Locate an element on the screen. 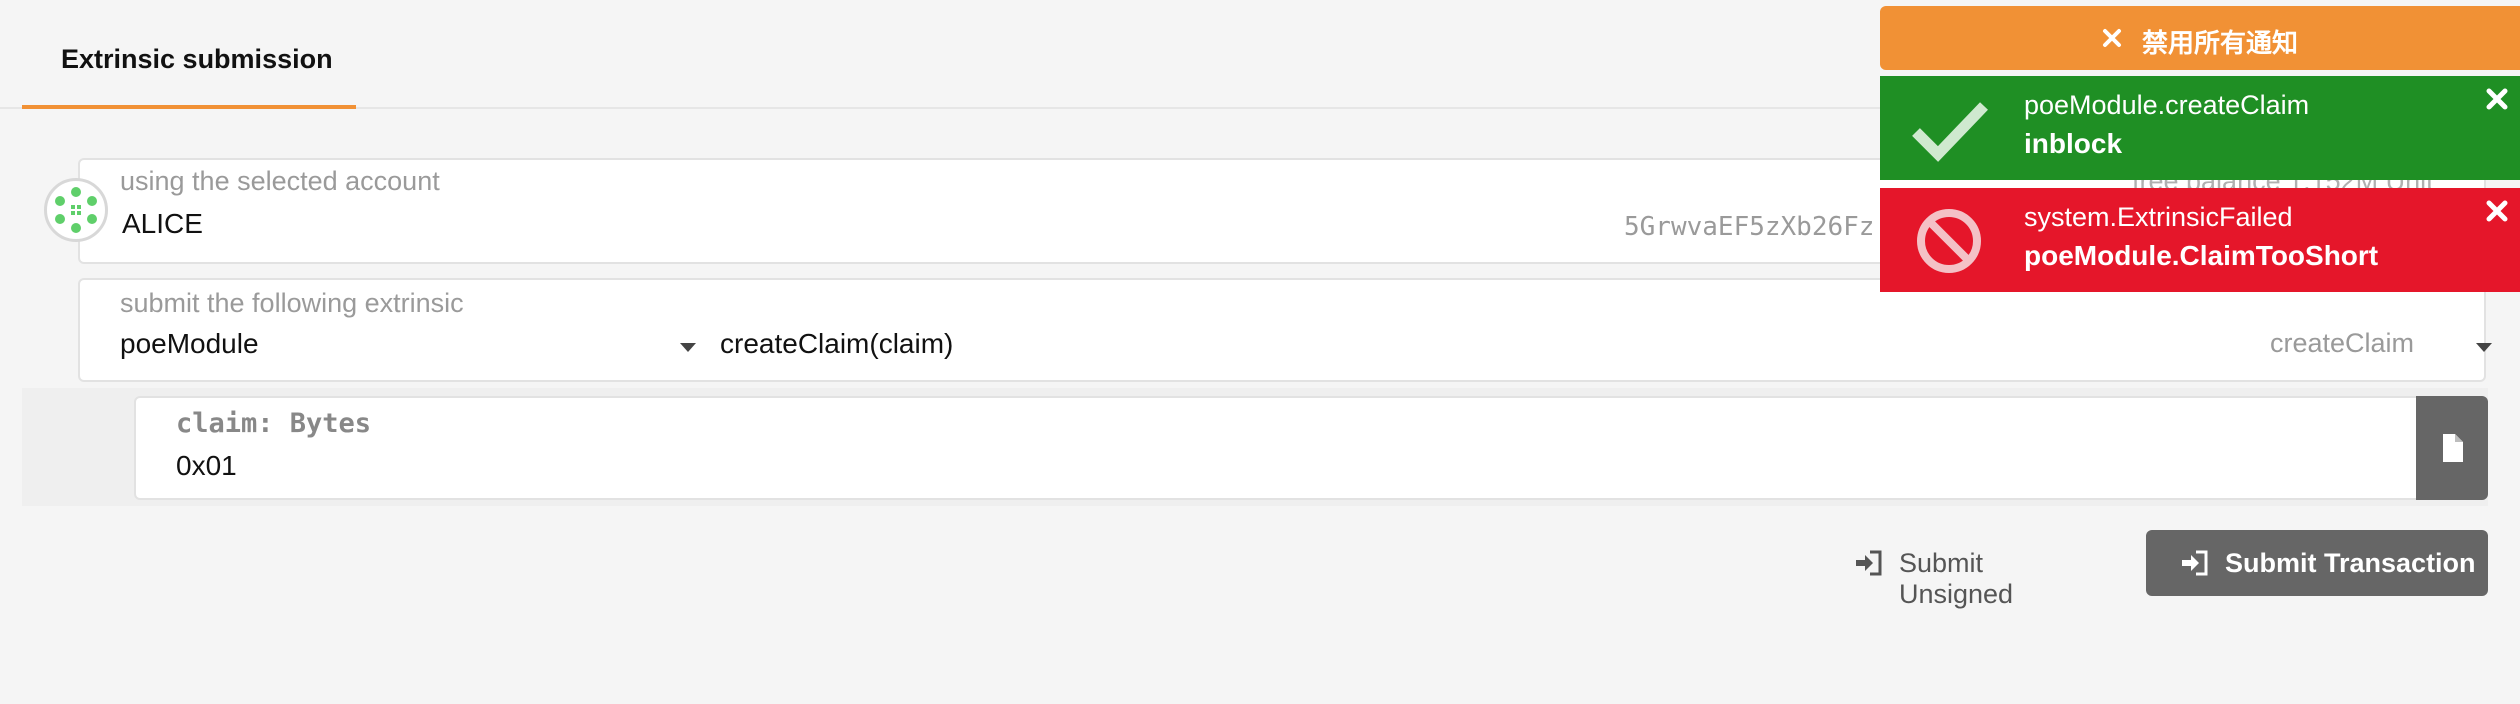 The image size is (2520, 704). checkmark-icon is located at coordinates (1950, 132).